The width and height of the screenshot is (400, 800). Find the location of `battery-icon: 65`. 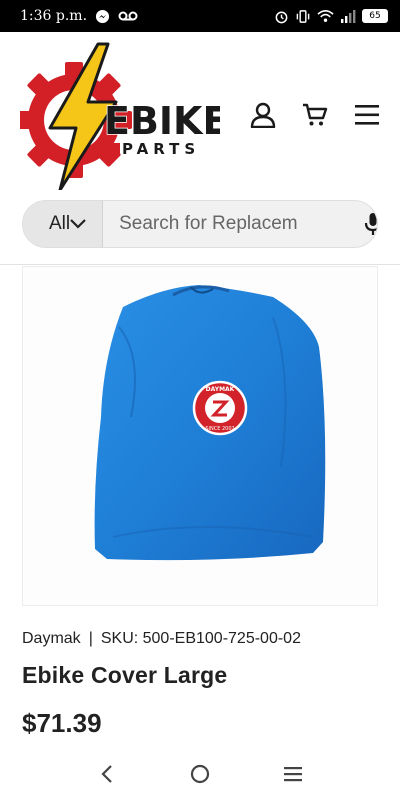

battery-icon: 65 is located at coordinates (375, 16).